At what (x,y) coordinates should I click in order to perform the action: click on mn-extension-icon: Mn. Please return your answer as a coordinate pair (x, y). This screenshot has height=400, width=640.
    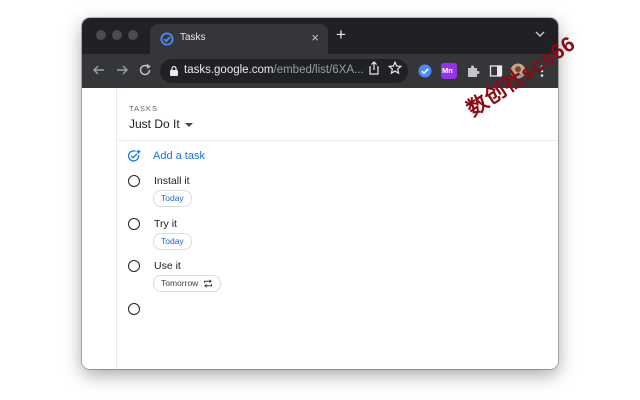
    Looking at the image, I should click on (449, 71).